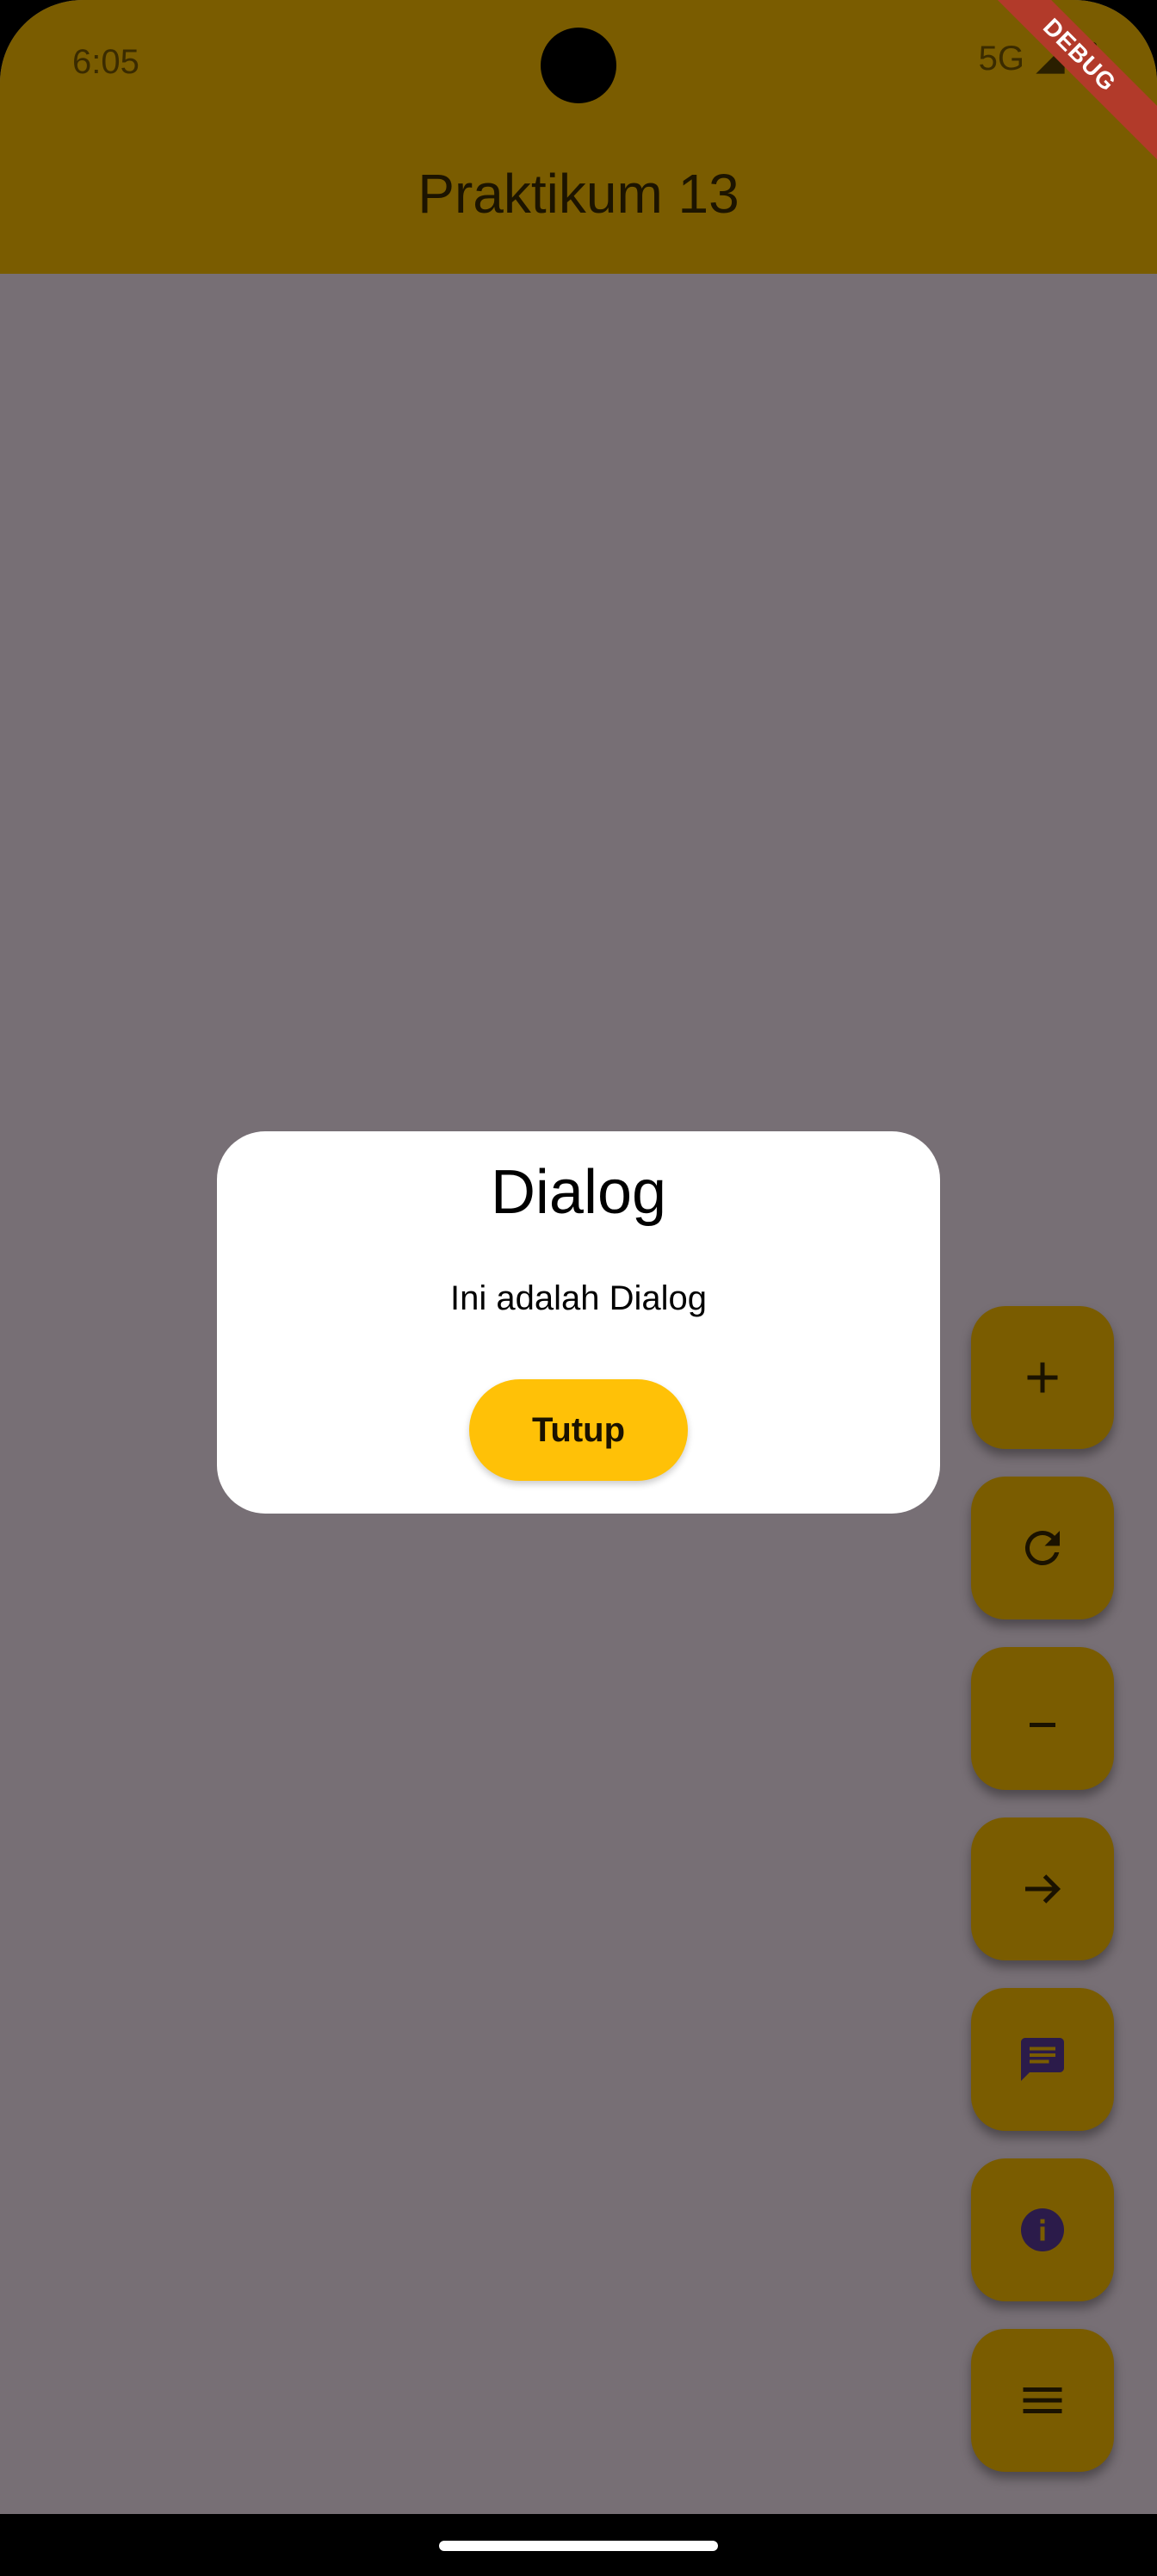  I want to click on add-button, so click(1043, 1378).